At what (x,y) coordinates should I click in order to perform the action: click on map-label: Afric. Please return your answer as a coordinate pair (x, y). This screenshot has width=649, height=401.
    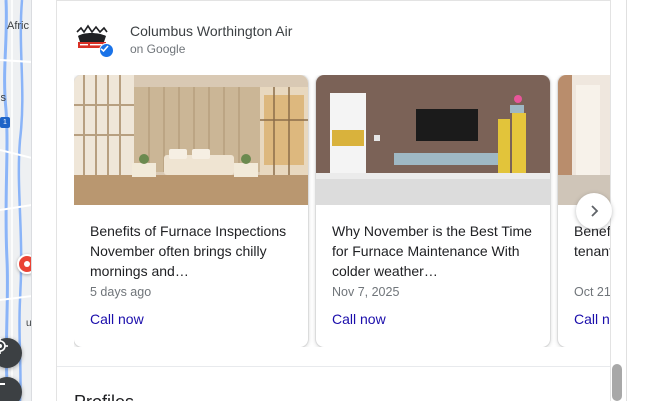
    Looking at the image, I should click on (18, 26).